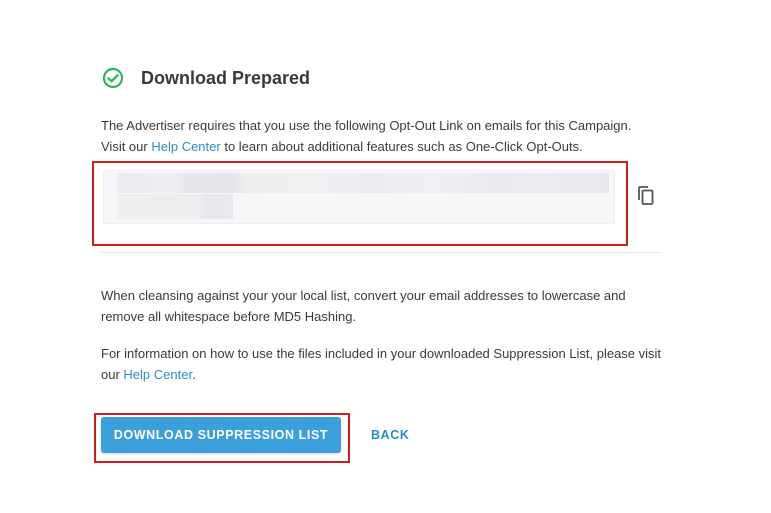 This screenshot has height=513, width=771. Describe the element at coordinates (126, 146) in the screenshot. I see `optout-notice-visit: Visit our` at that location.